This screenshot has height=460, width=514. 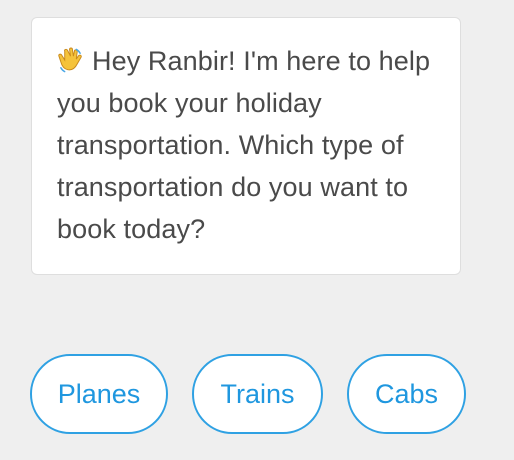 I want to click on cabs-button: Cabs, so click(x=406, y=394).